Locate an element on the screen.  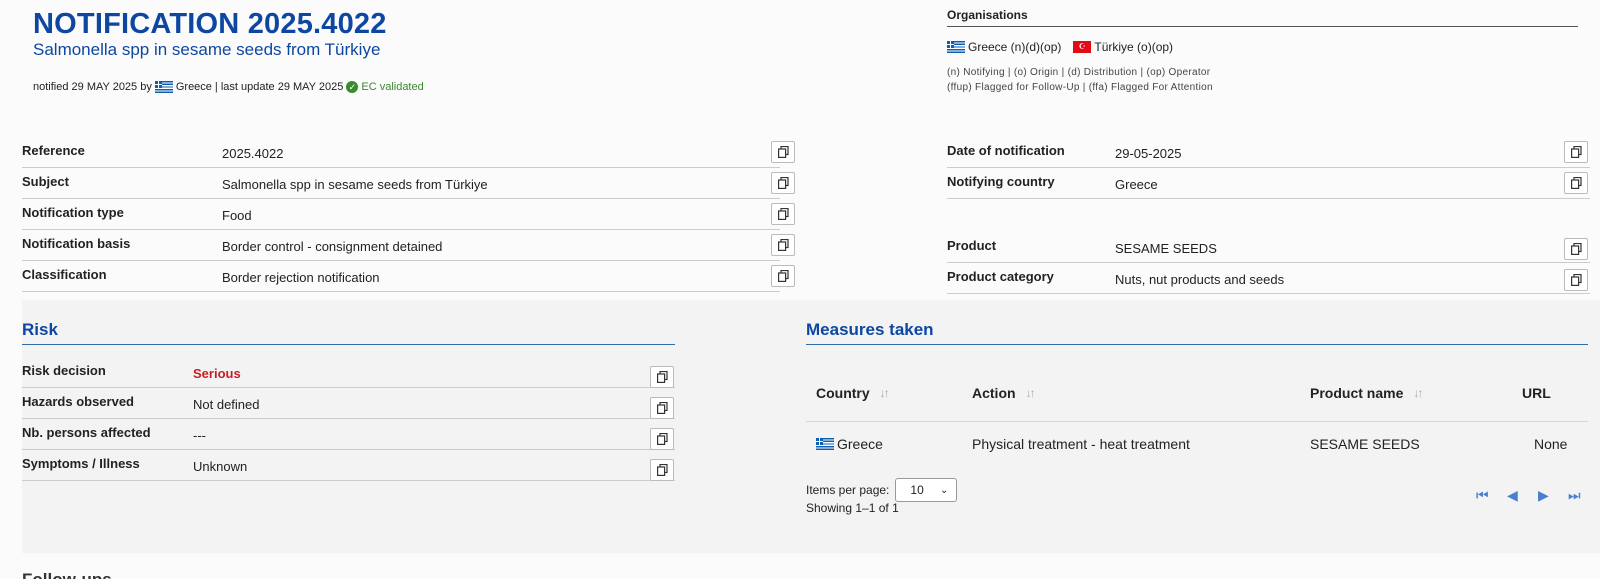
detail-value: Border rejection notification is located at coordinates (301, 277).